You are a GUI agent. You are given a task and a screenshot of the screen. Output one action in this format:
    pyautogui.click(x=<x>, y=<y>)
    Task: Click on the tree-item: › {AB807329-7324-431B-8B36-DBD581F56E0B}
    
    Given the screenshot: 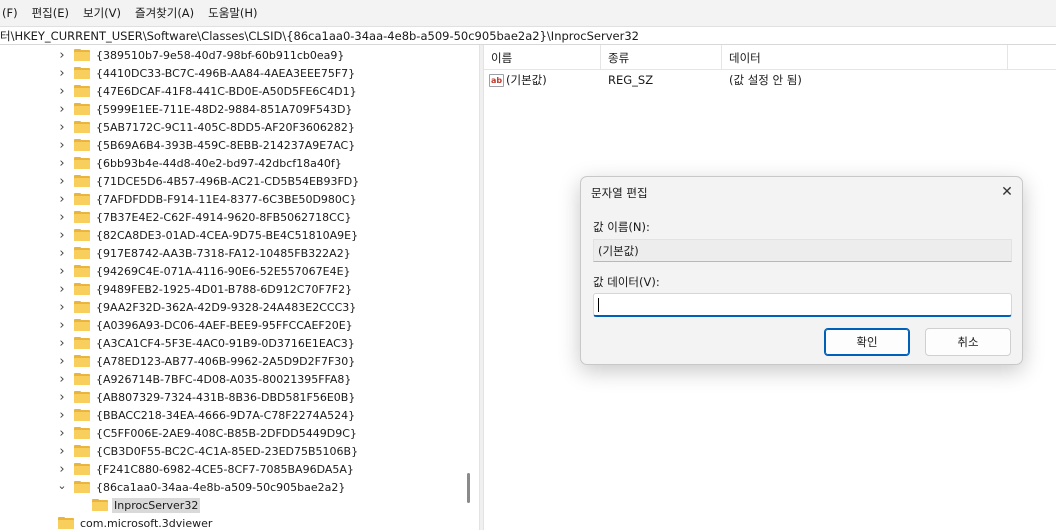 What is the action you would take?
    pyautogui.click(x=235, y=397)
    